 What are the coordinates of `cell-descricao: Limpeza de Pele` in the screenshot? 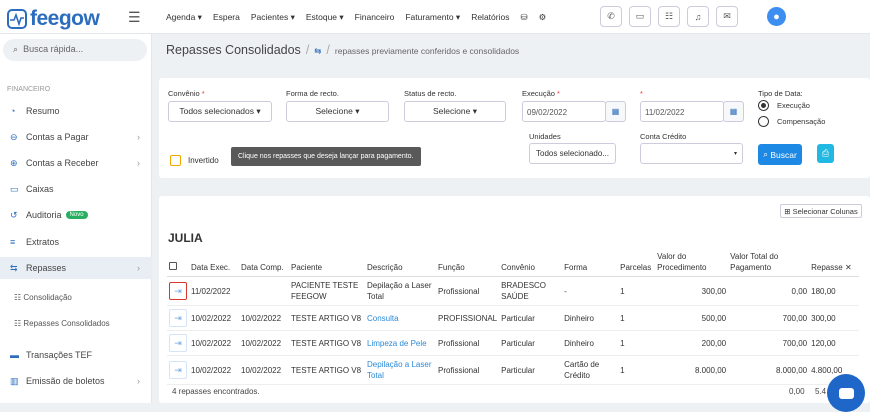 It's located at (400, 343).